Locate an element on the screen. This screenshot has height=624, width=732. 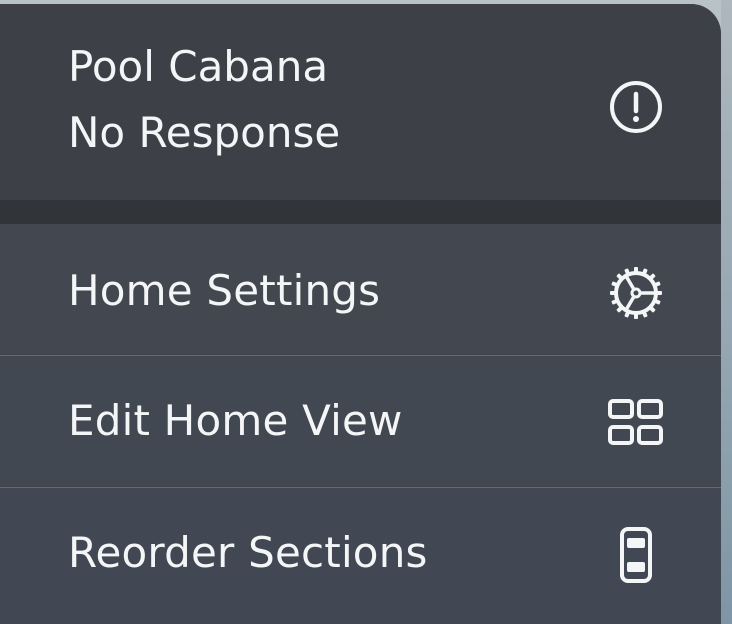
menu-item-label: Home Settings is located at coordinates (224, 290).